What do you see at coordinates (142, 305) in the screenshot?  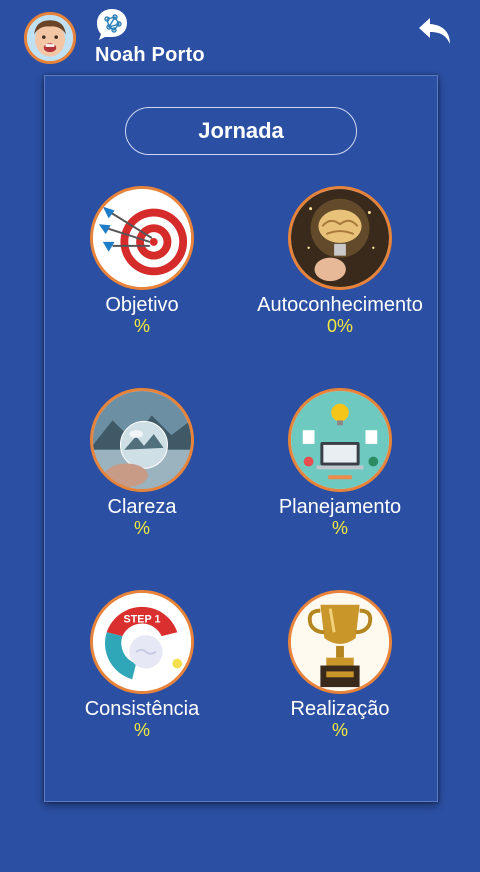 I see `tile-label: Objetivo` at bounding box center [142, 305].